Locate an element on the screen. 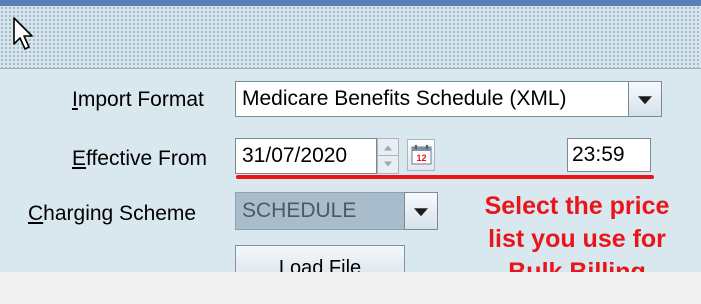  effective-from-date-input: 31/07/2020 is located at coordinates (306, 156).